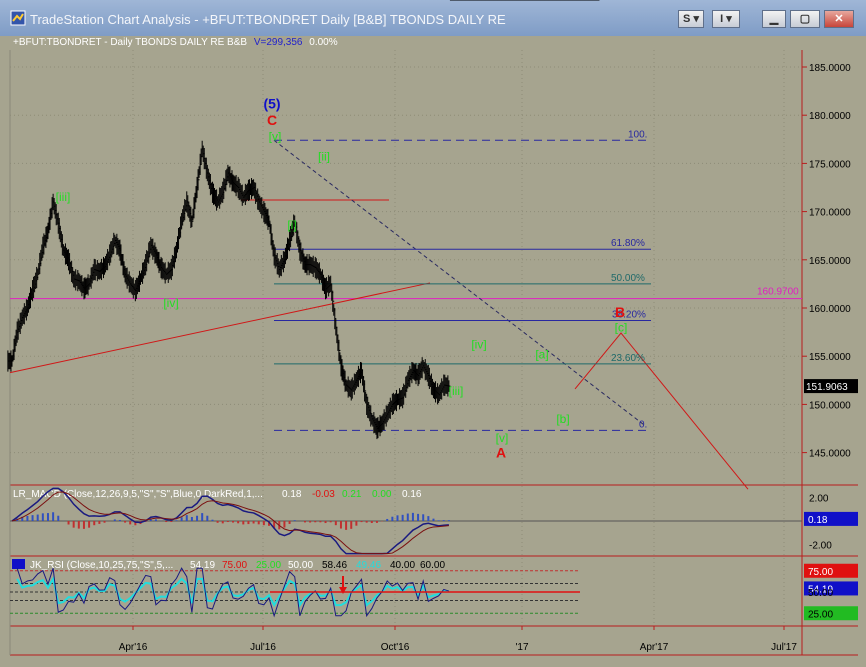 This screenshot has width=866, height=667. What do you see at coordinates (820, 545) in the screenshot?
I see `macd-y-tick: -2.00` at bounding box center [820, 545].